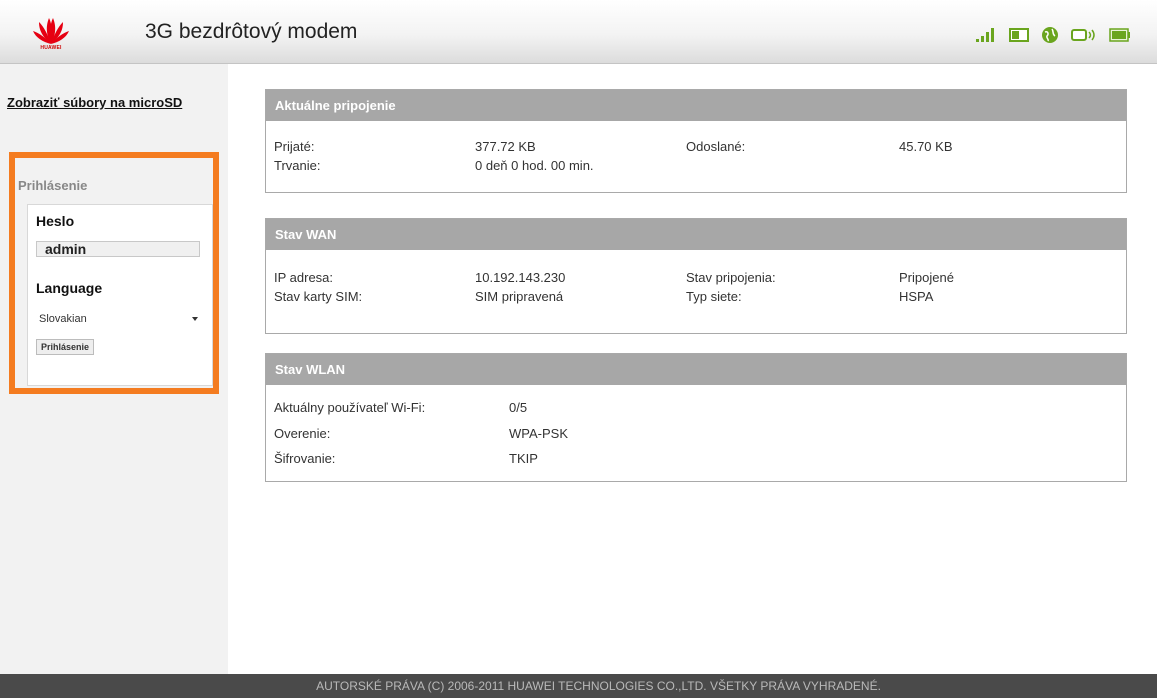 This screenshot has width=1157, height=698. What do you see at coordinates (302, 433) in the screenshot?
I see `authentication-label: Overenie:` at bounding box center [302, 433].